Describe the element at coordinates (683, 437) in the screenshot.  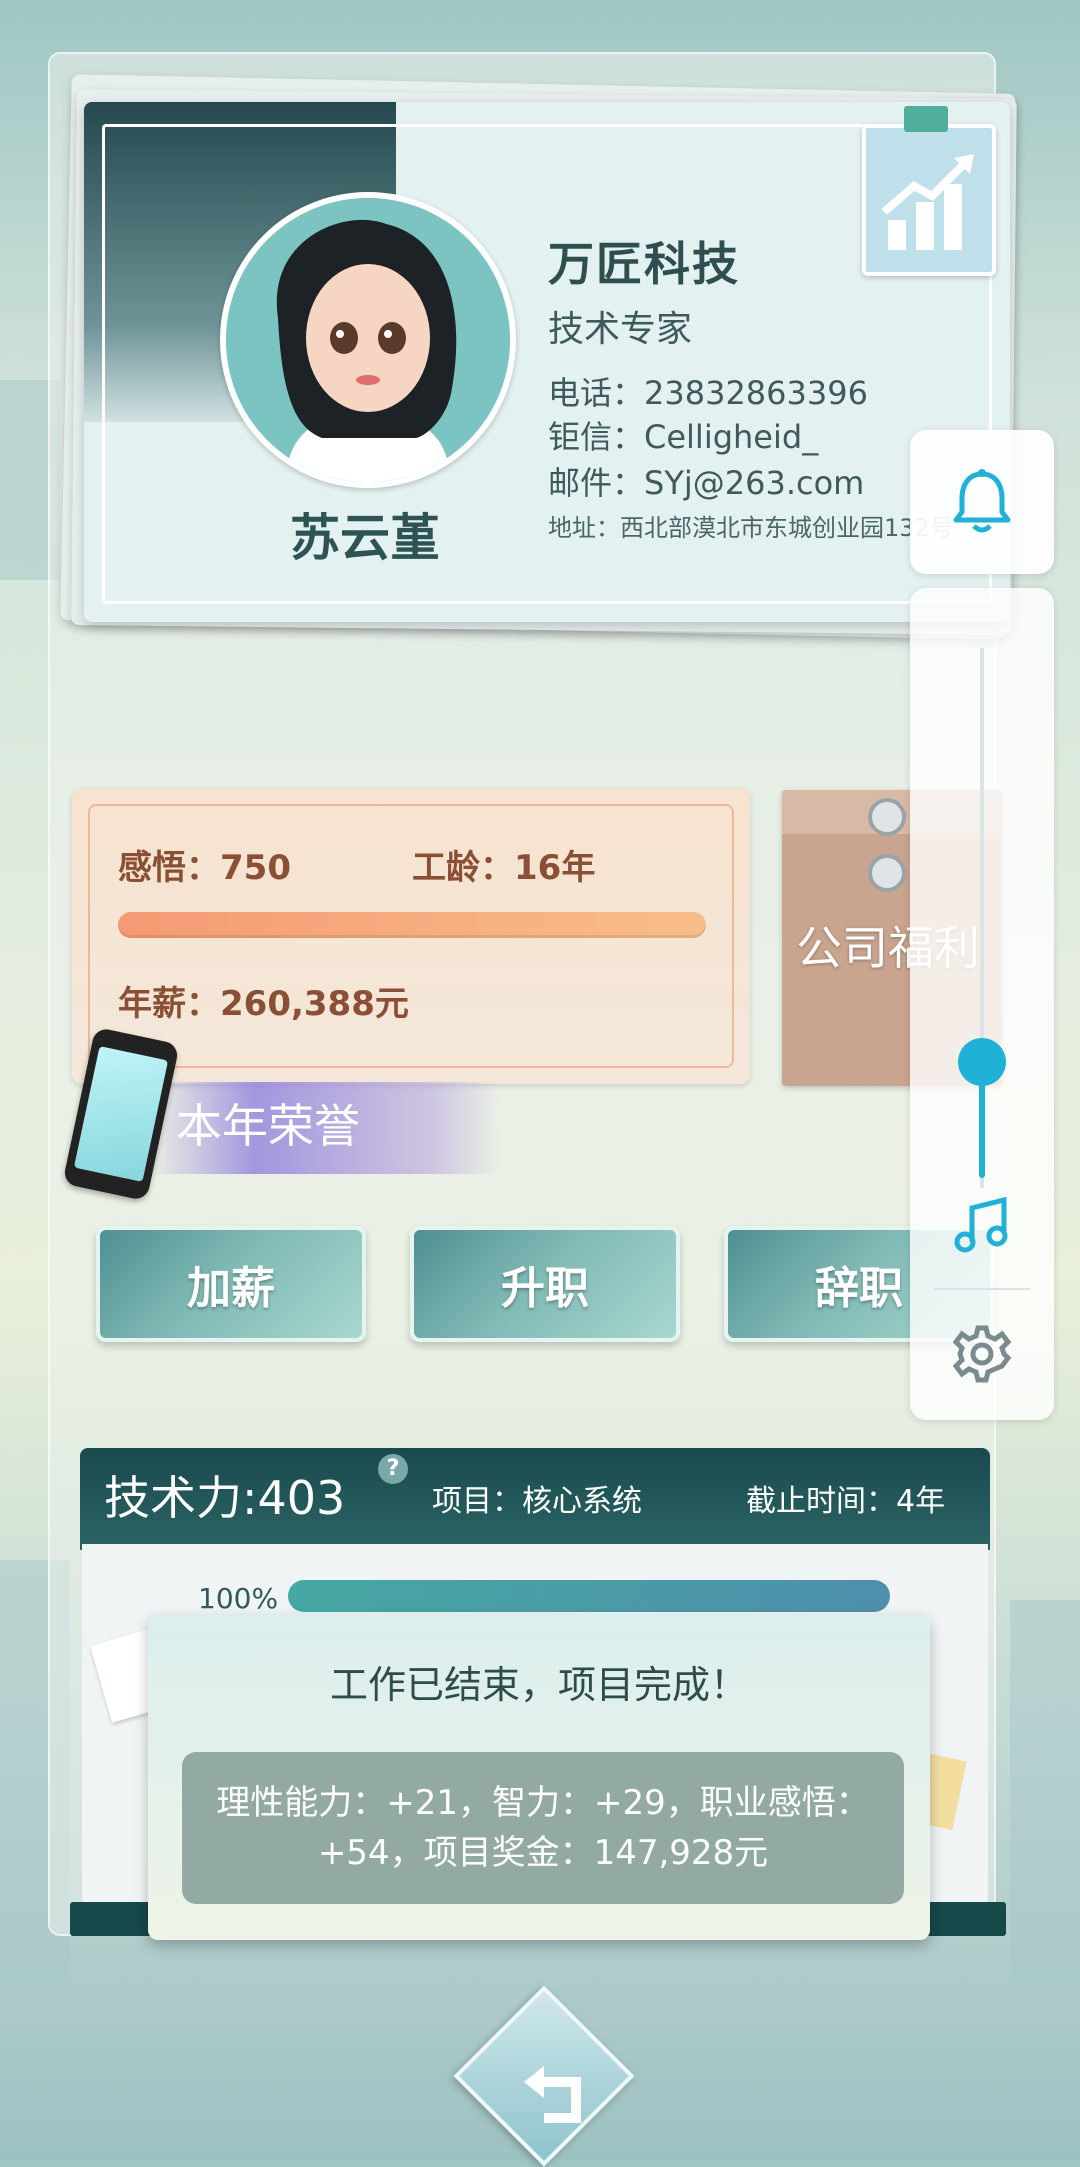
I see `contact-text: 钜信：Celligheid_` at that location.